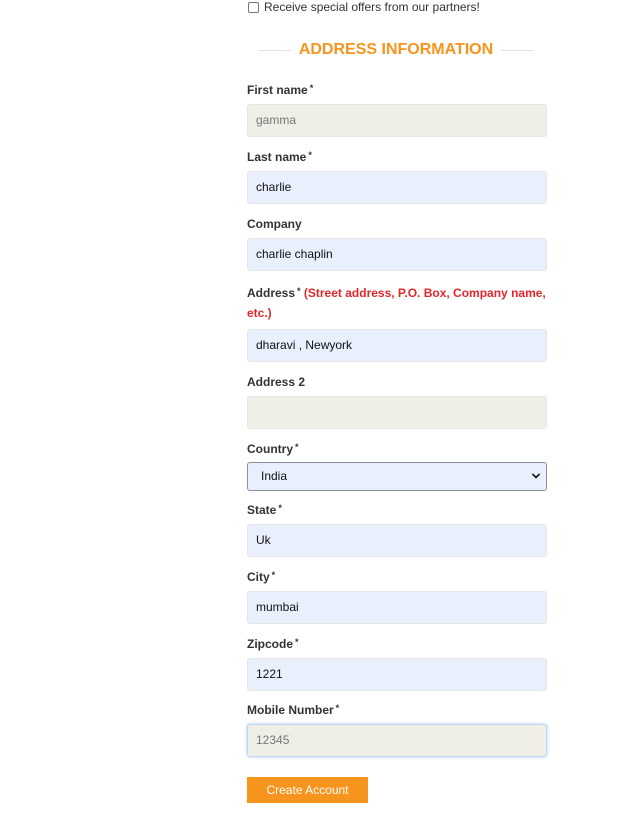 This screenshot has height=814, width=638. What do you see at coordinates (397, 412) in the screenshot?
I see `address2-input` at bounding box center [397, 412].